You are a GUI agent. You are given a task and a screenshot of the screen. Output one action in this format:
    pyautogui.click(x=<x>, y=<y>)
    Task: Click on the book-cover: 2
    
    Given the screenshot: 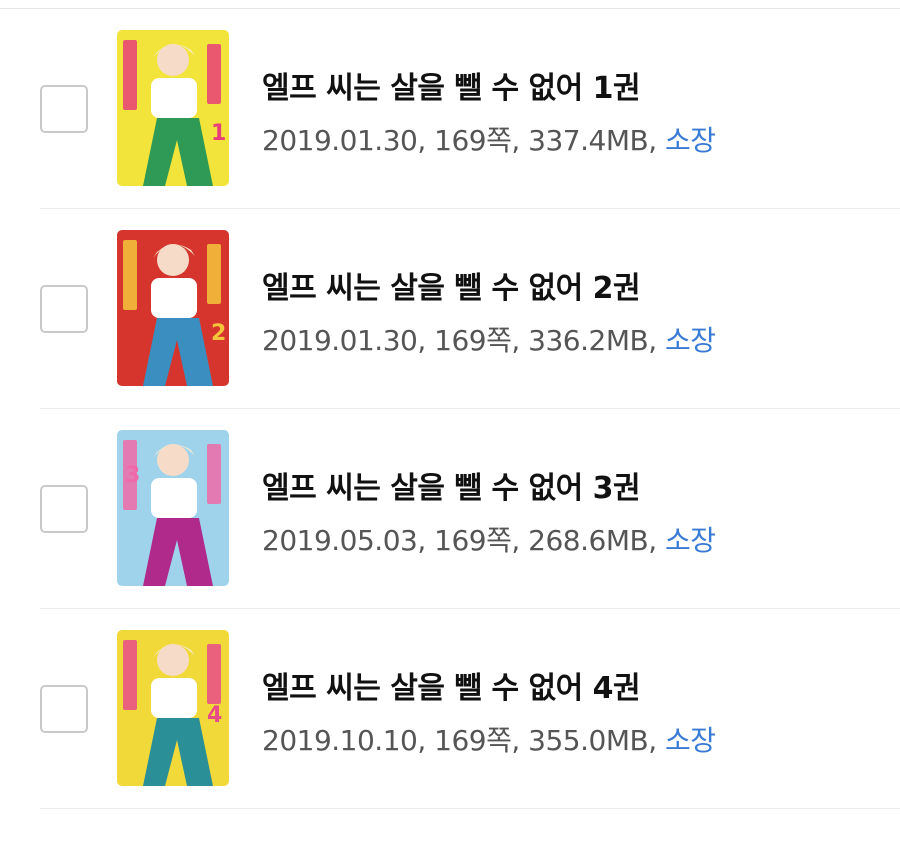 What is the action you would take?
    pyautogui.click(x=173, y=308)
    